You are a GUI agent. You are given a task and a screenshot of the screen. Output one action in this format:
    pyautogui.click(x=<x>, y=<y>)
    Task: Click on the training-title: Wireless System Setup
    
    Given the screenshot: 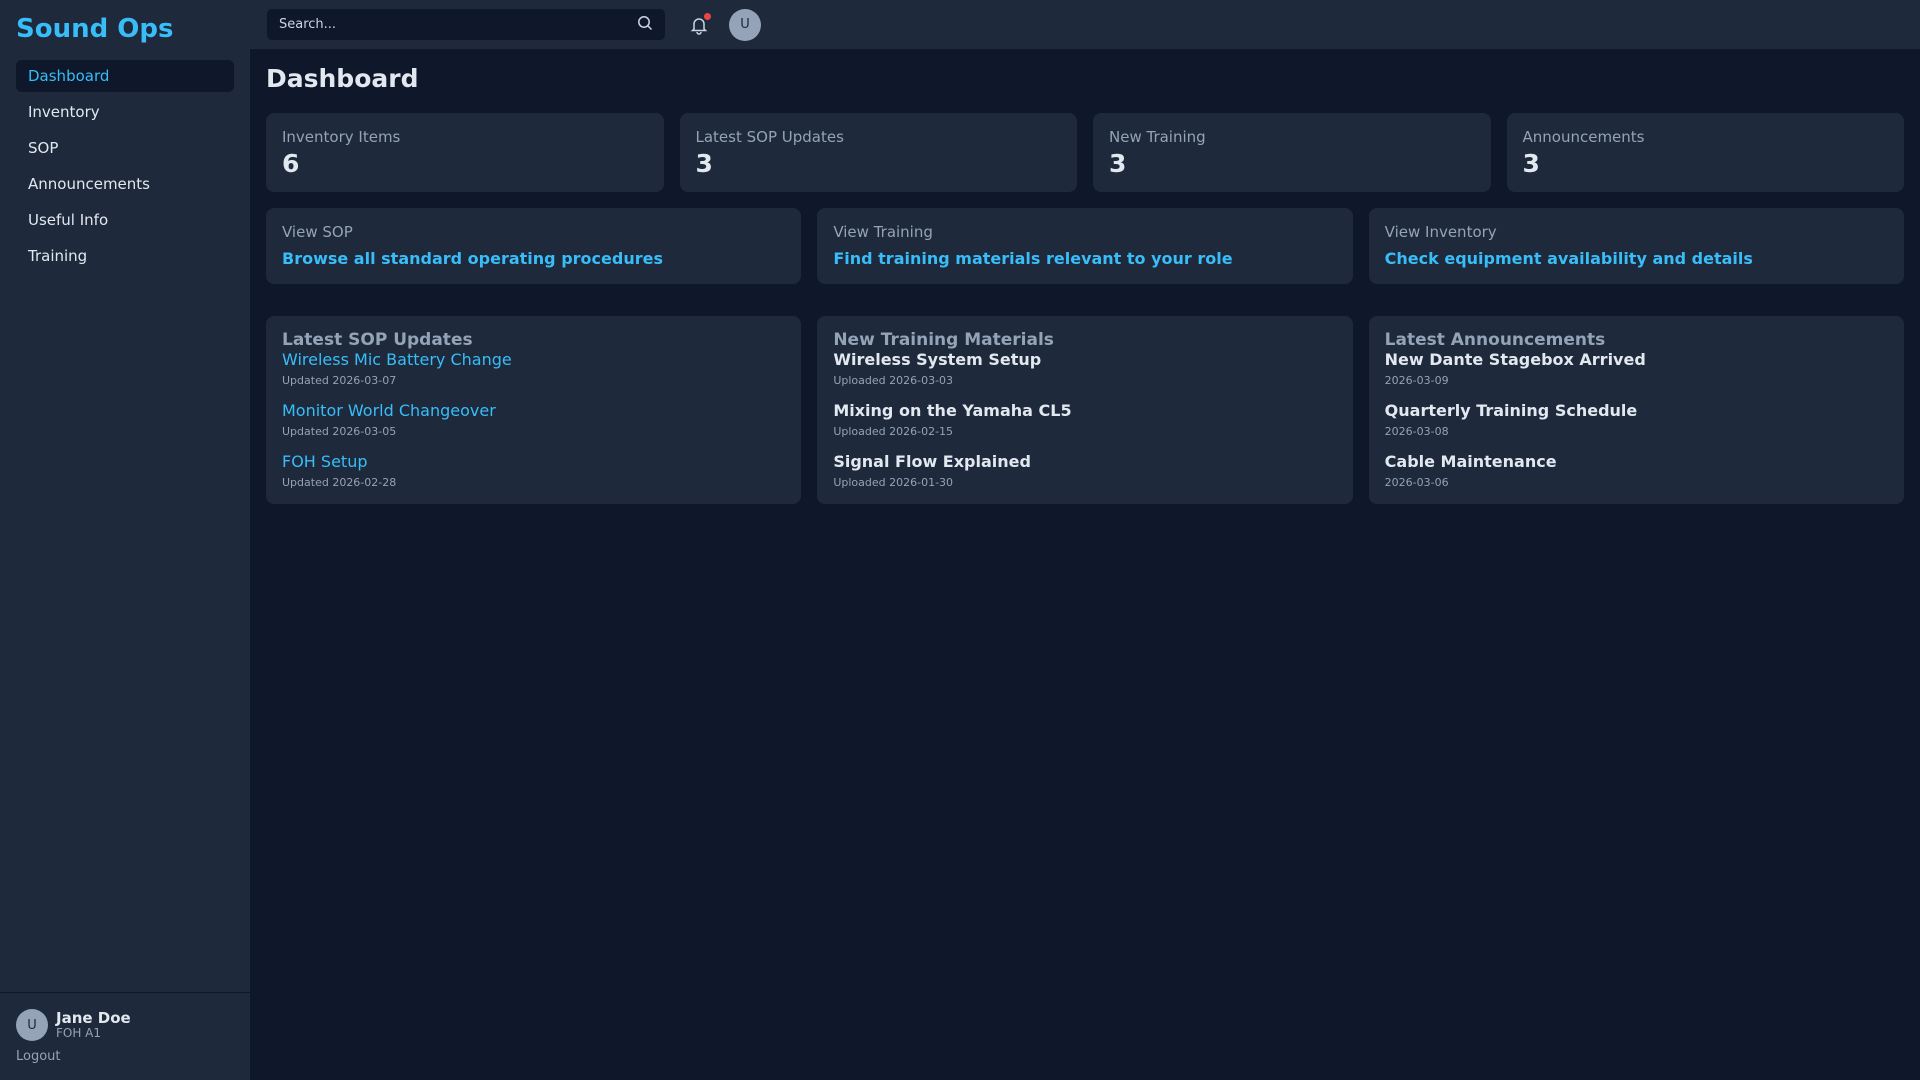 What is the action you would take?
    pyautogui.click(x=937, y=359)
    